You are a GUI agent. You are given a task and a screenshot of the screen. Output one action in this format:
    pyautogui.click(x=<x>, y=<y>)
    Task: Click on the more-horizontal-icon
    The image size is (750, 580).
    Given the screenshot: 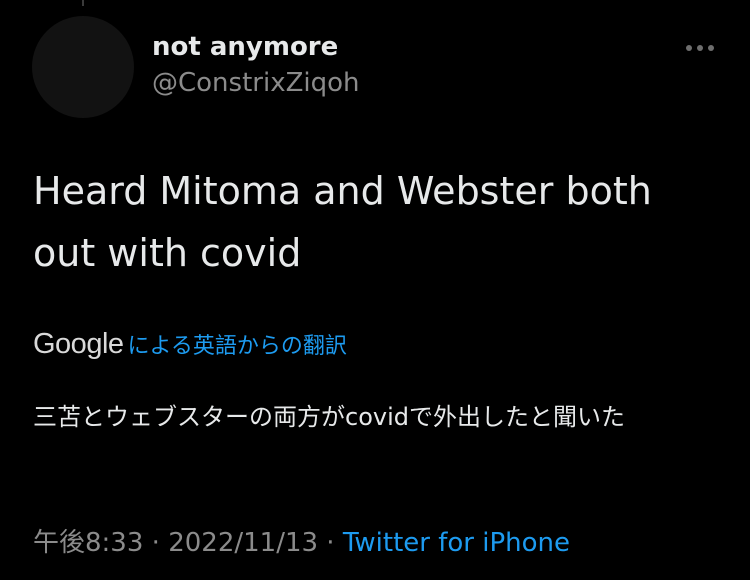 What is the action you would take?
    pyautogui.click(x=689, y=48)
    